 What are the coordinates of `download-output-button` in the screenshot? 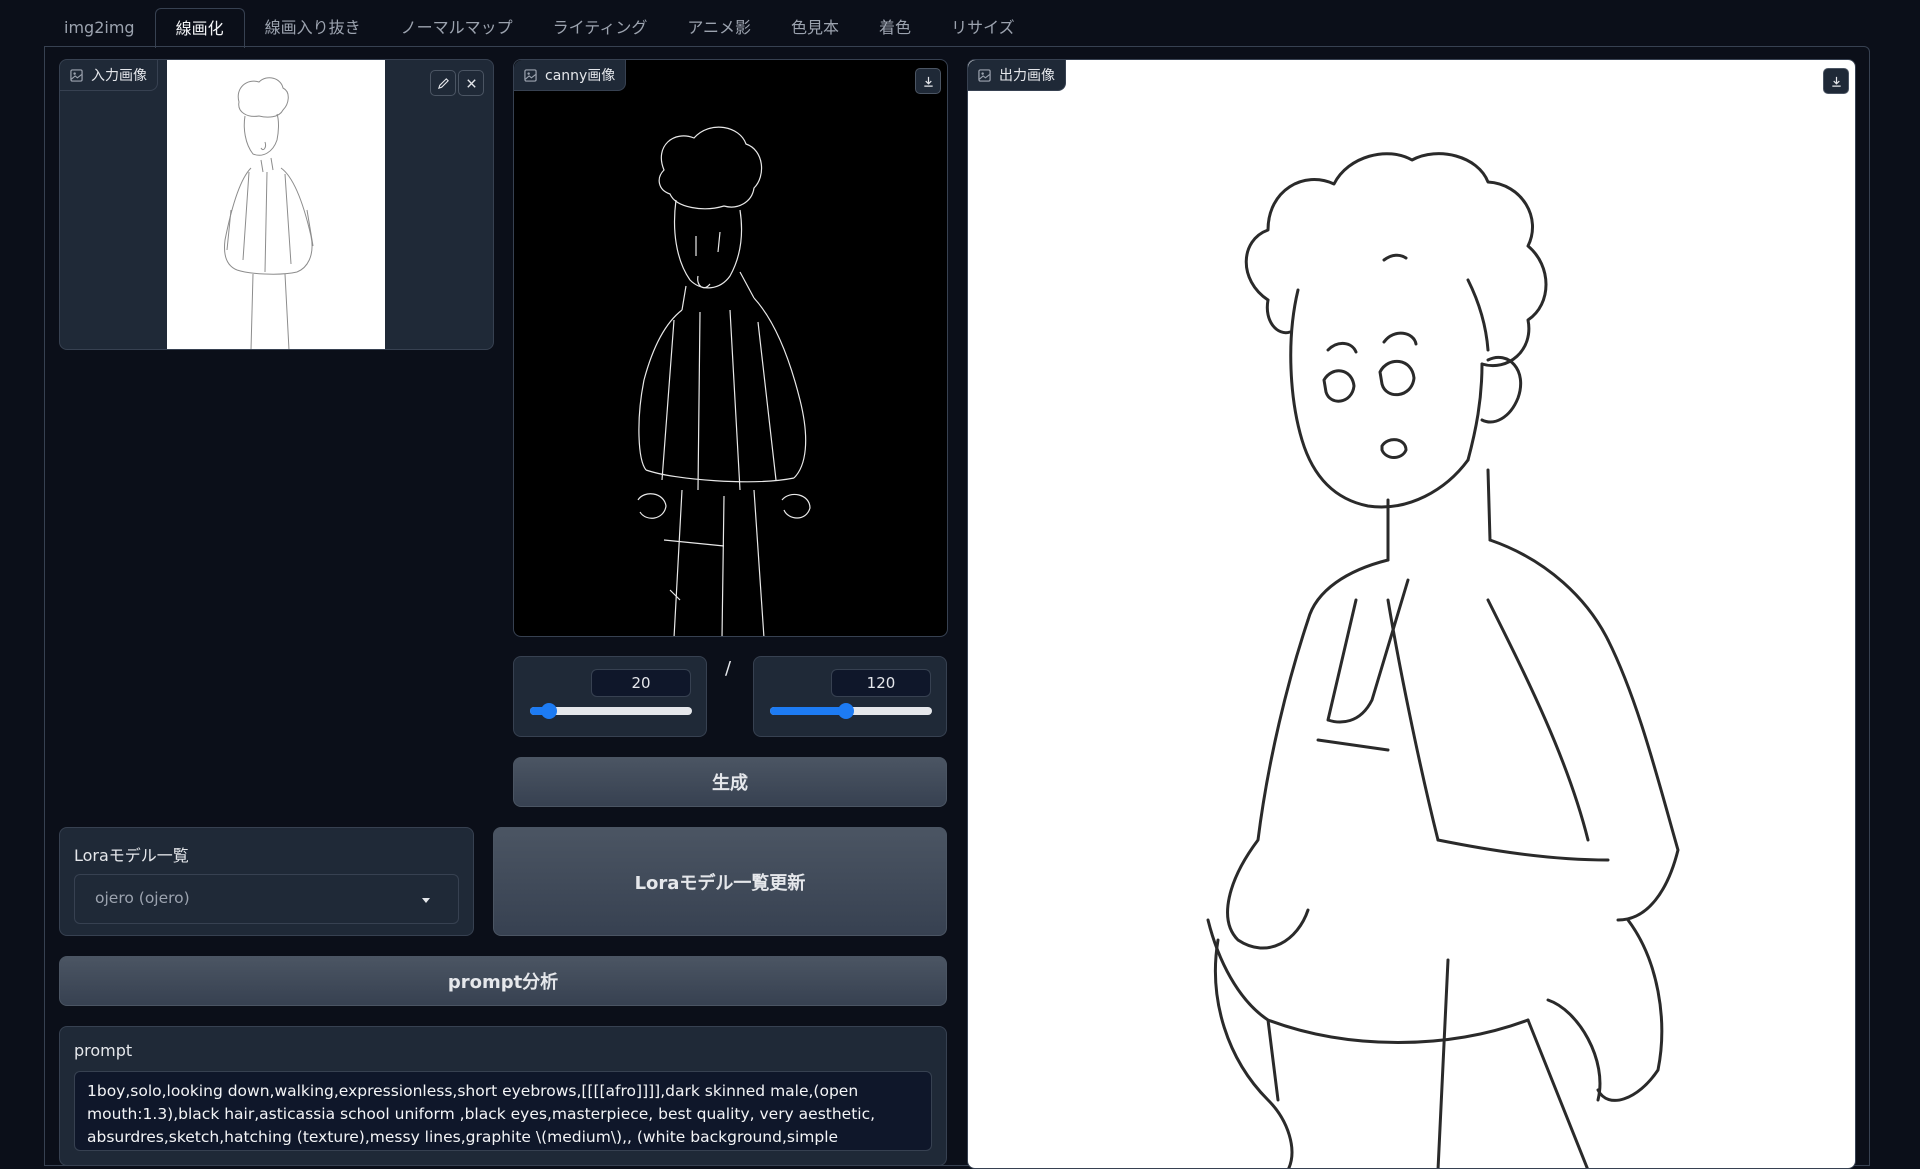 It's located at (1836, 81).